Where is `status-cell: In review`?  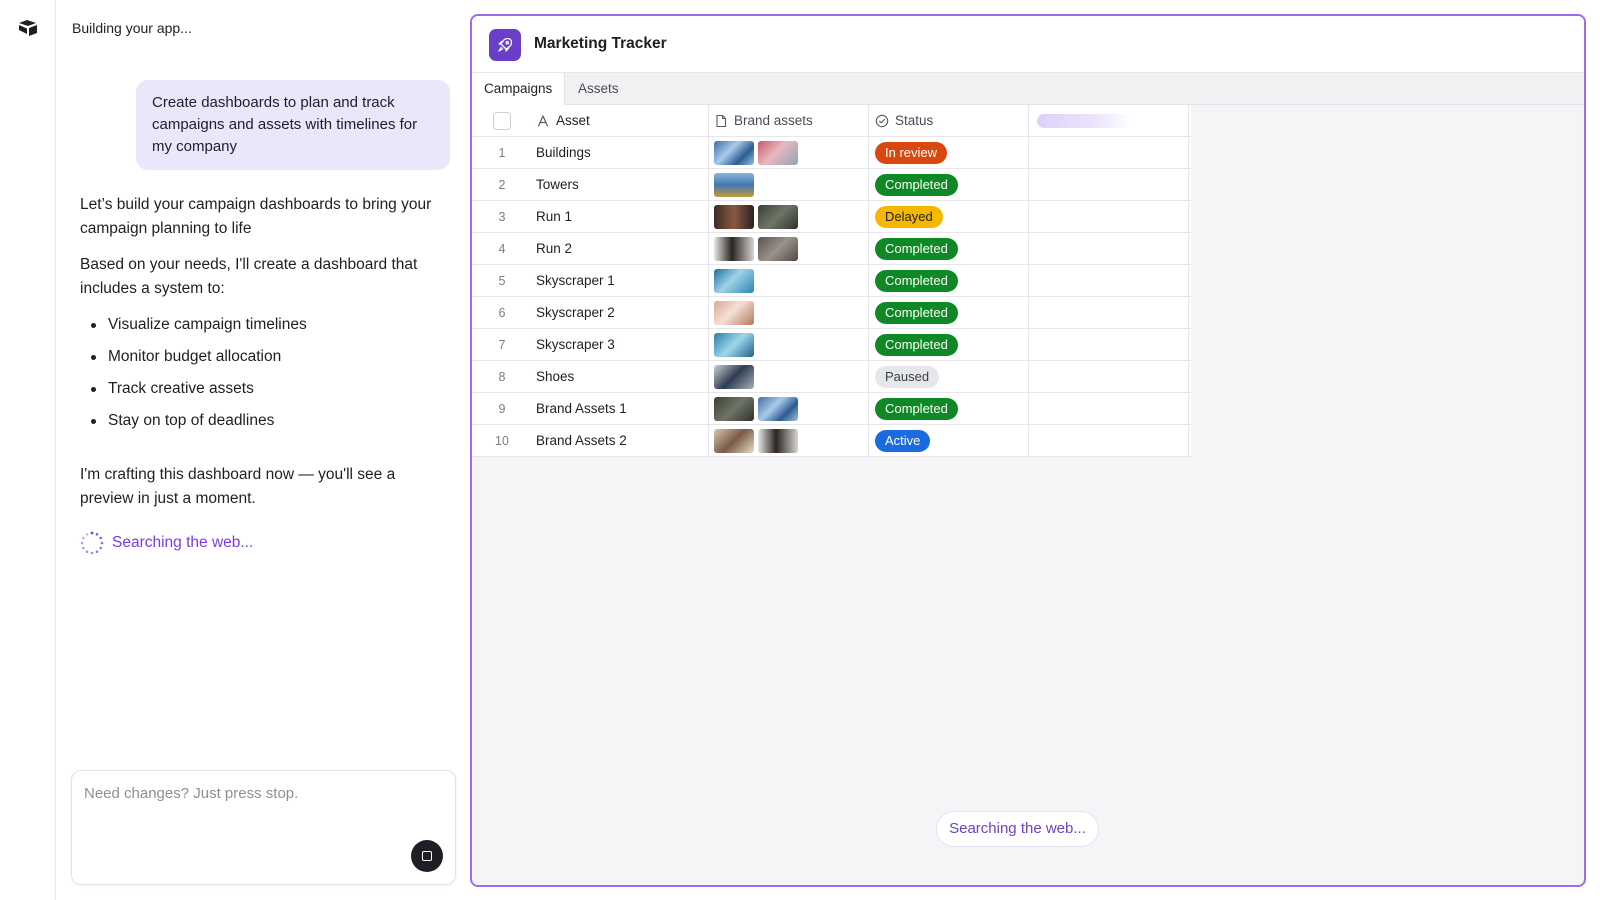
status-cell: In review is located at coordinates (949, 152).